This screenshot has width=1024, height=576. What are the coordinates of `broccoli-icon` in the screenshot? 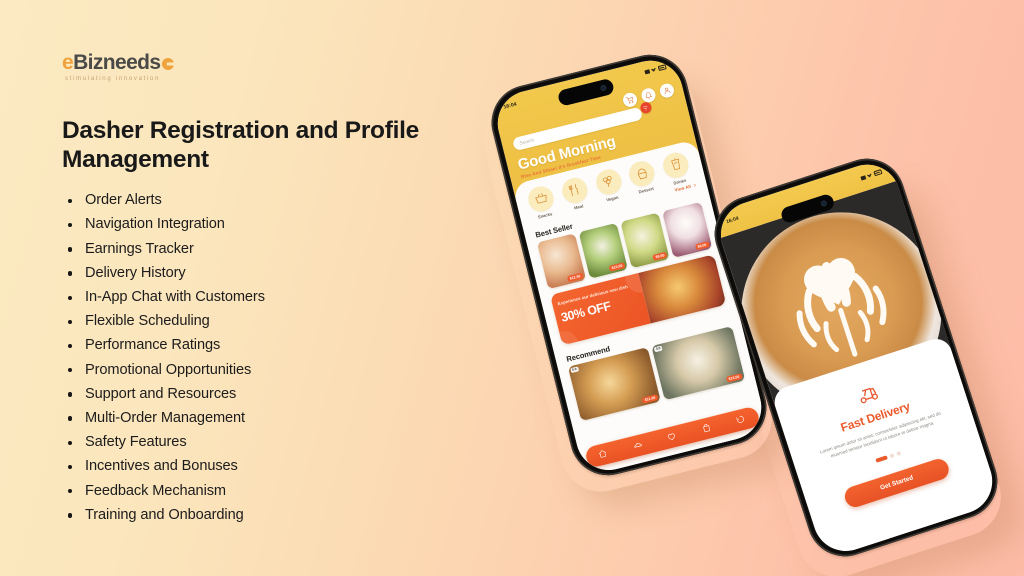 It's located at (608, 181).